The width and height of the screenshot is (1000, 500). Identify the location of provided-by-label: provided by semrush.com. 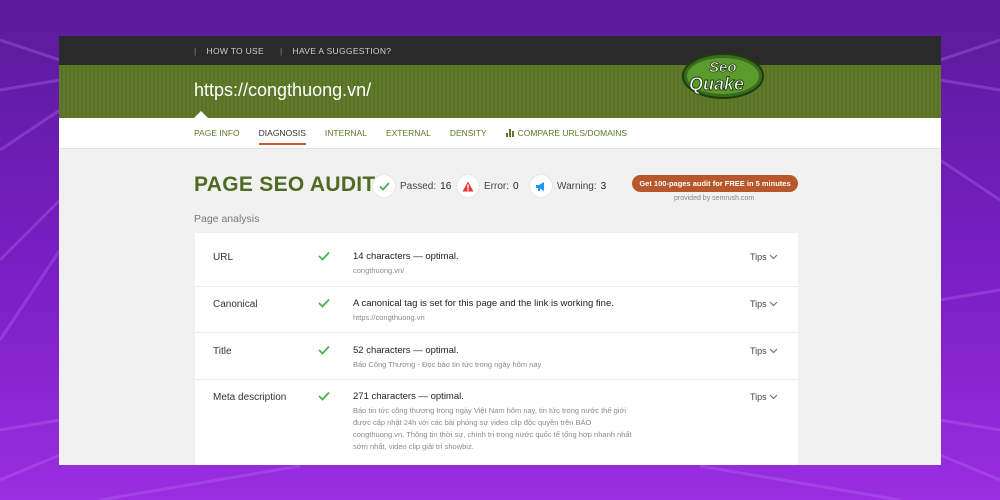
(714, 198).